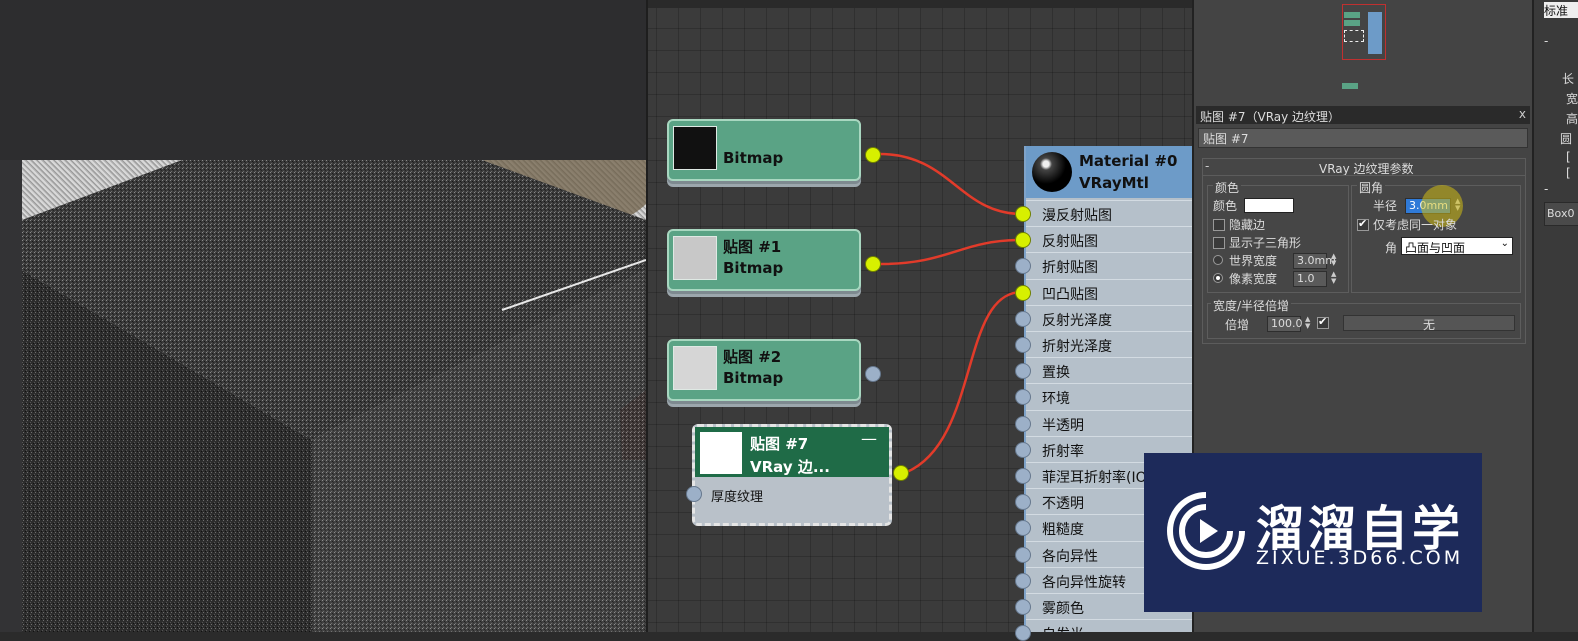 Image resolution: width=1578 pixels, height=641 pixels. I want to click on material-slot: 漫反射贴图, so click(1110, 213).